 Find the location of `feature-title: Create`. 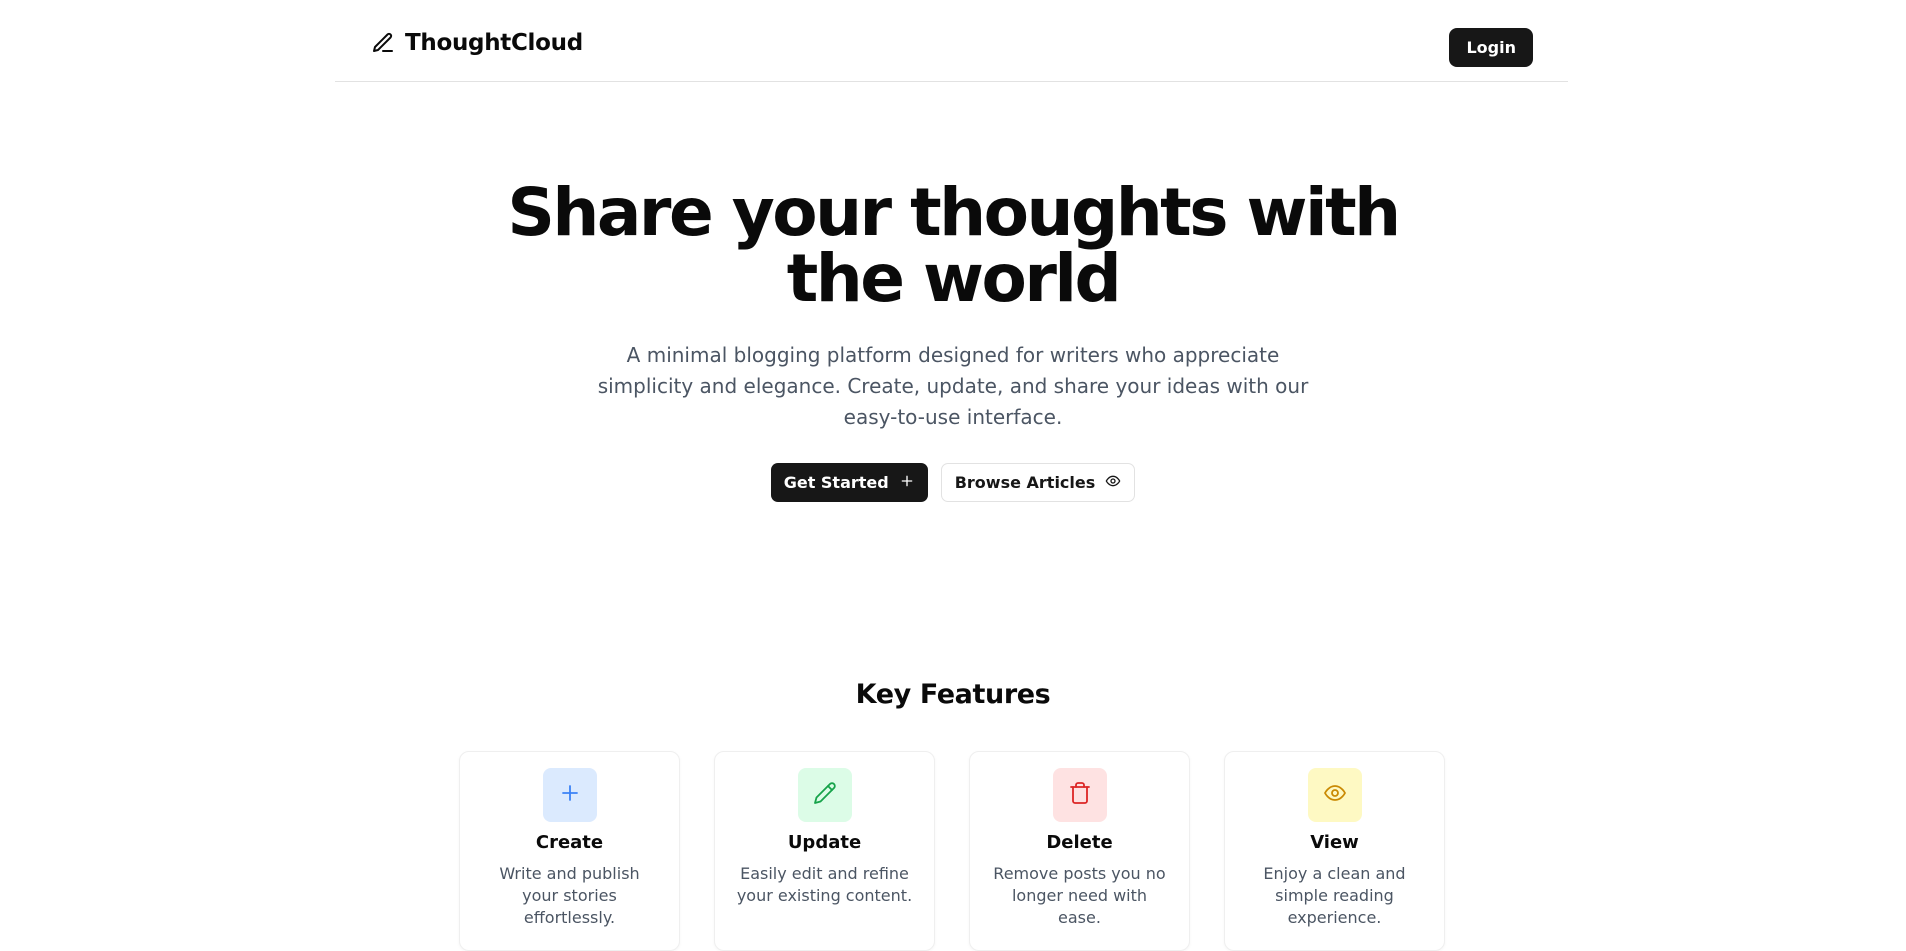

feature-title: Create is located at coordinates (569, 842).